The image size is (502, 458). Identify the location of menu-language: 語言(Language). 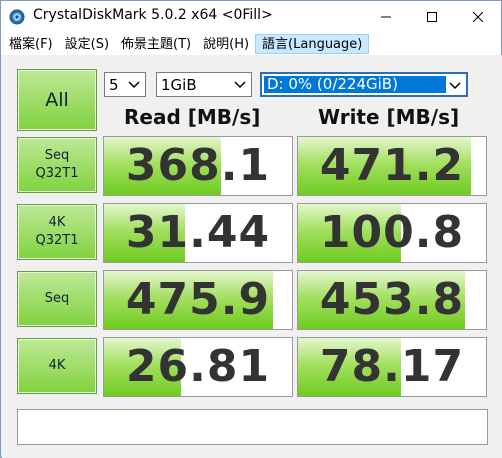
(312, 44).